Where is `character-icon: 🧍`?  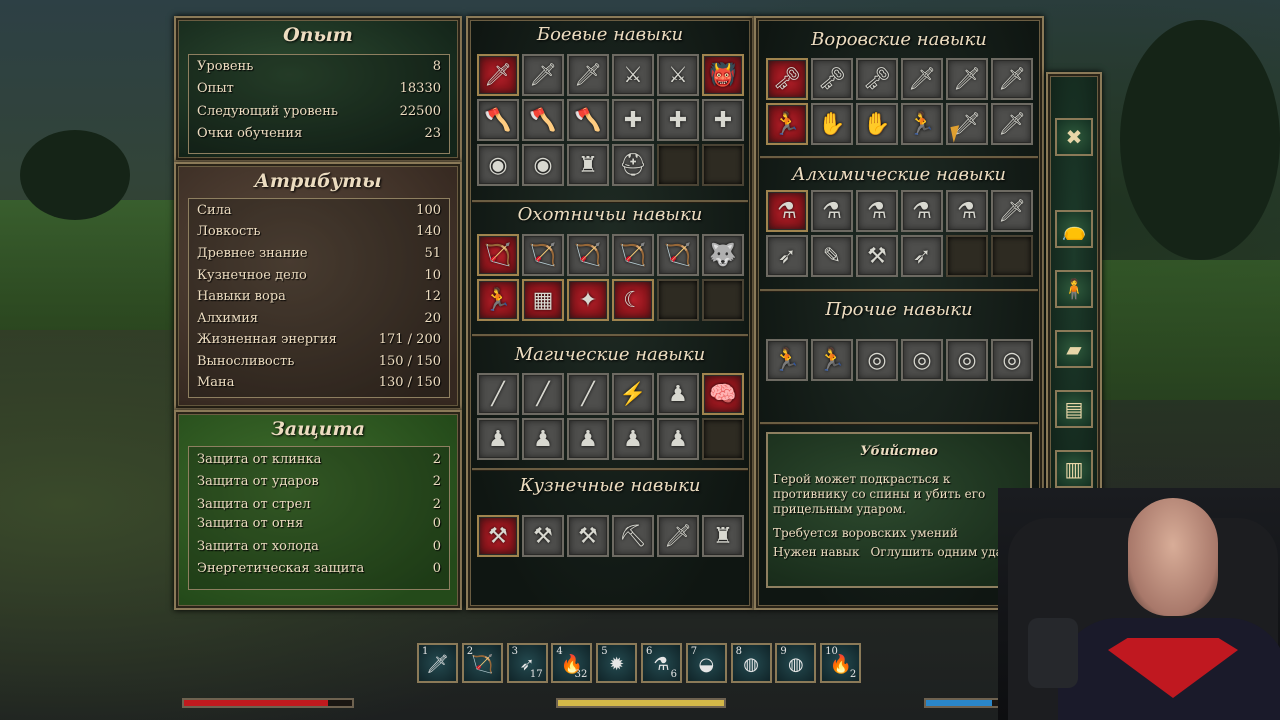
character-icon: 🧍 is located at coordinates (1074, 289).